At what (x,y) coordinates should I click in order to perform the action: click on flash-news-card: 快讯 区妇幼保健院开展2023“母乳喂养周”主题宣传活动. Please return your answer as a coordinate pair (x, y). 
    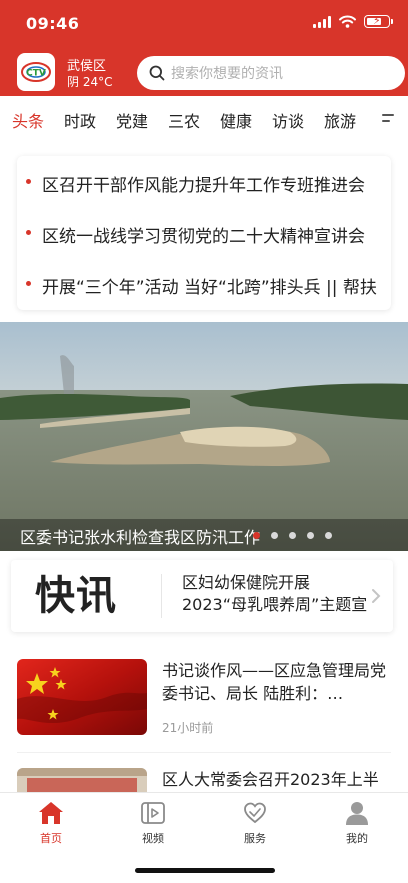
    Looking at the image, I should click on (202, 596).